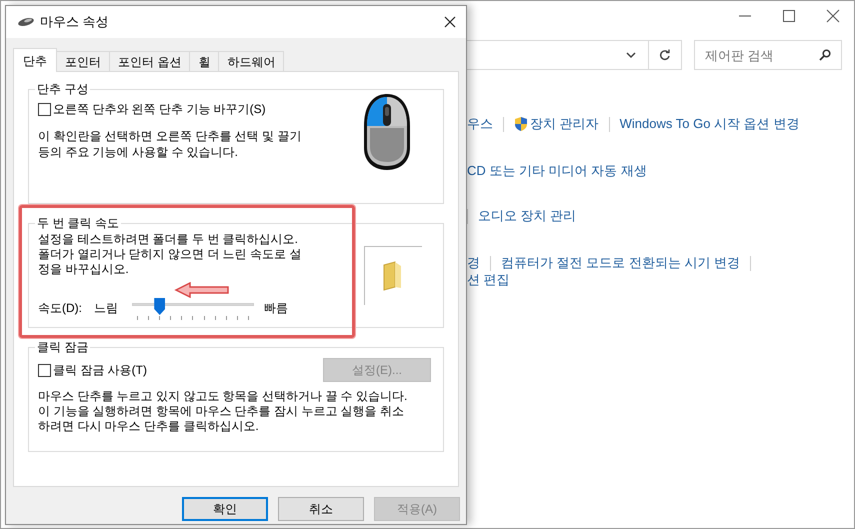 The height and width of the screenshot is (529, 855). What do you see at coordinates (480, 124) in the screenshot?
I see `settings-link: 우스` at bounding box center [480, 124].